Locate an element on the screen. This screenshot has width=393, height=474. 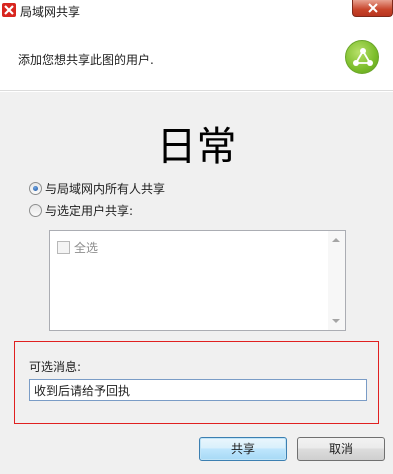
window-title: 局域网共享 is located at coordinates (50, 12).